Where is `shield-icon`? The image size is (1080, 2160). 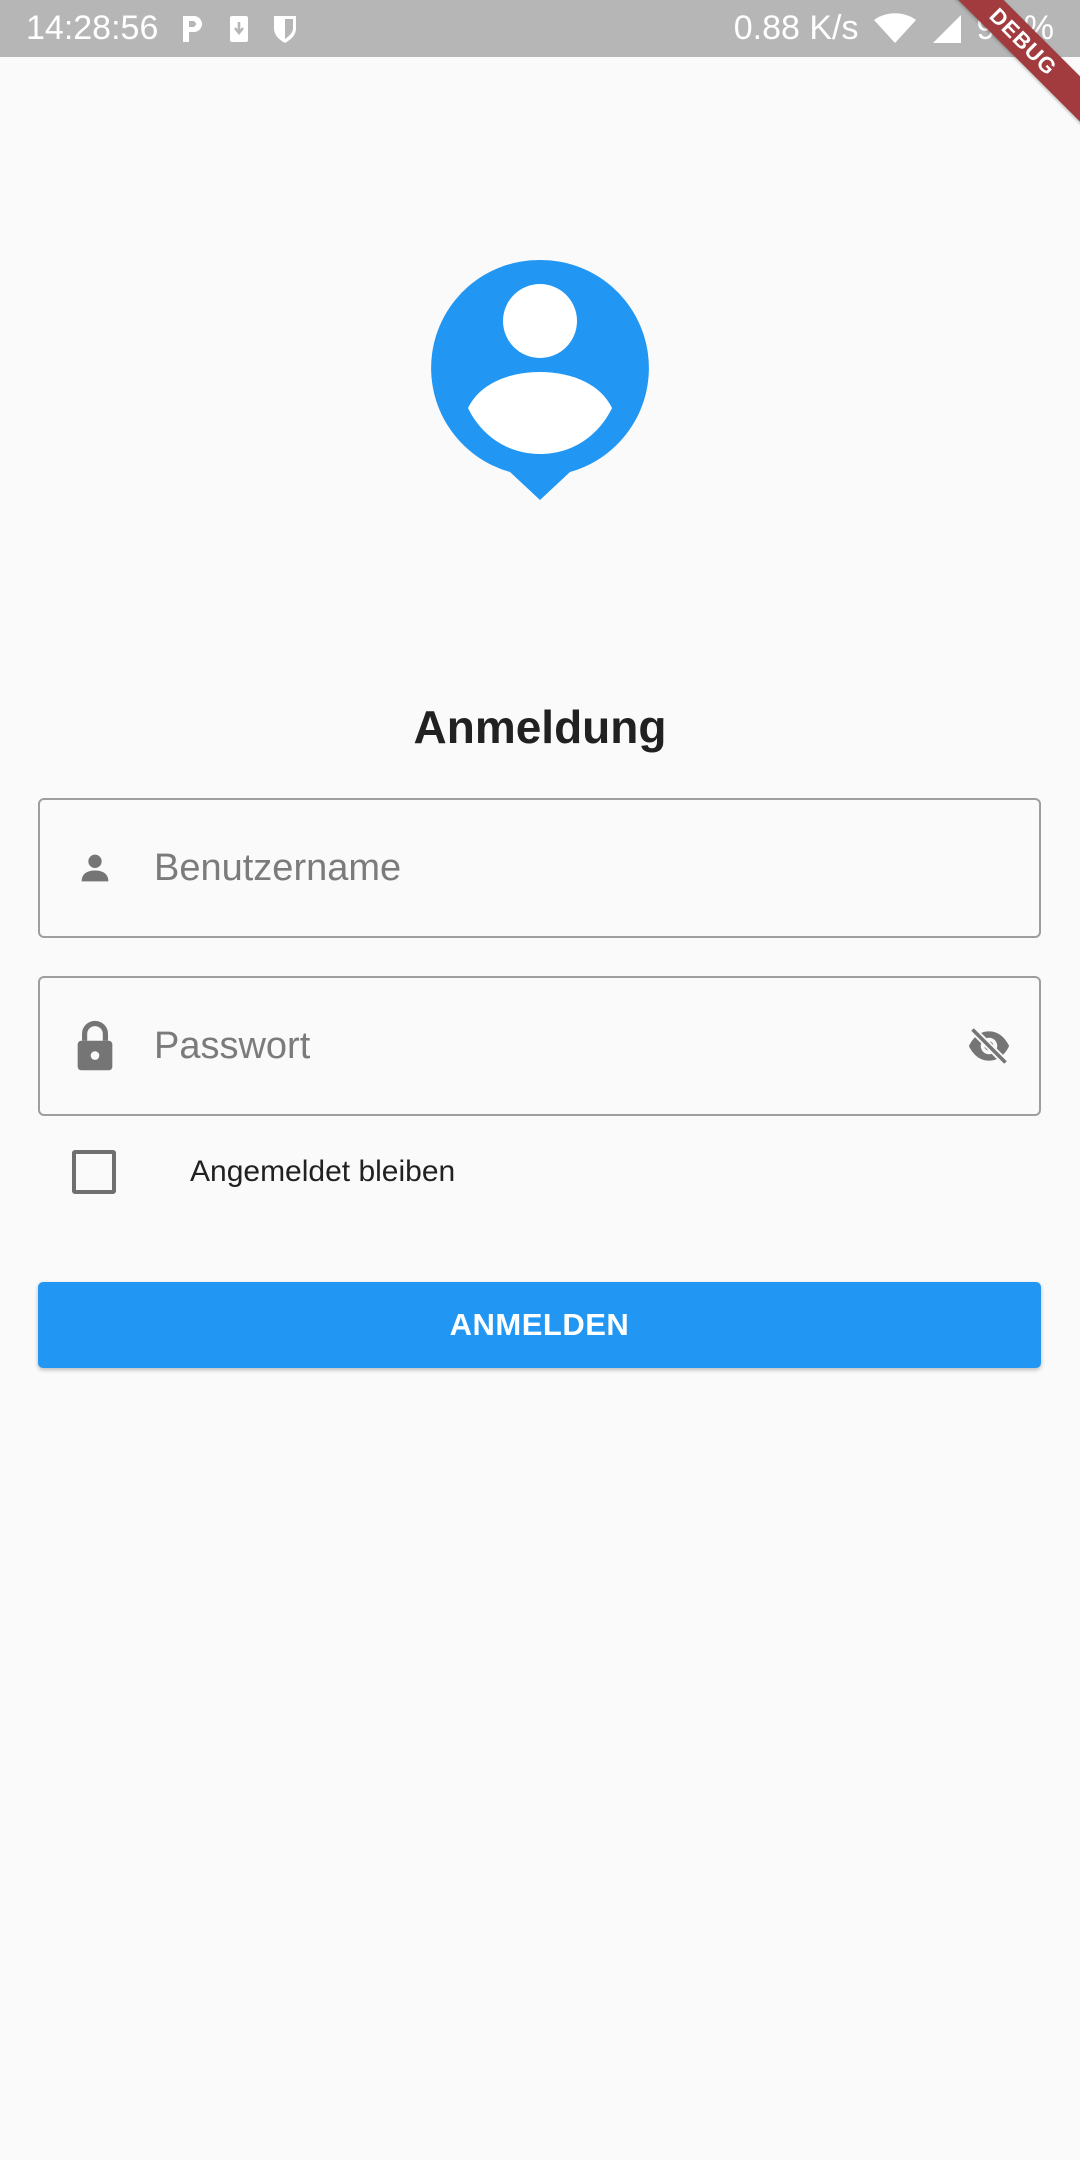 shield-icon is located at coordinates (285, 29).